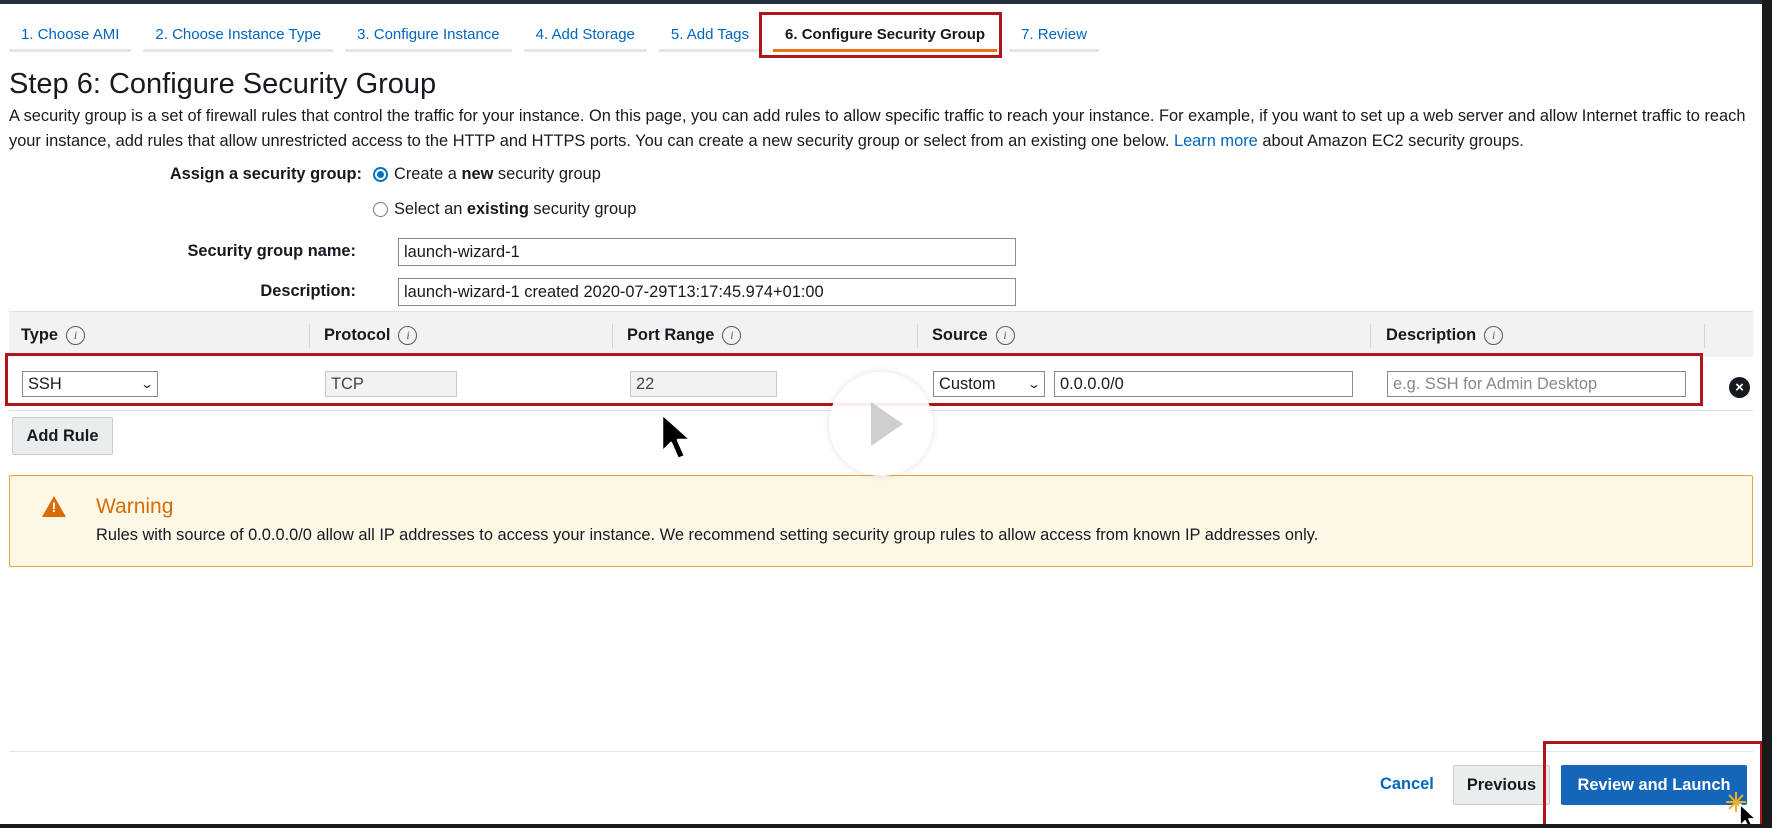 Image resolution: width=1772 pixels, height=828 pixels. What do you see at coordinates (380, 174) in the screenshot?
I see `radio-create-new-button` at bounding box center [380, 174].